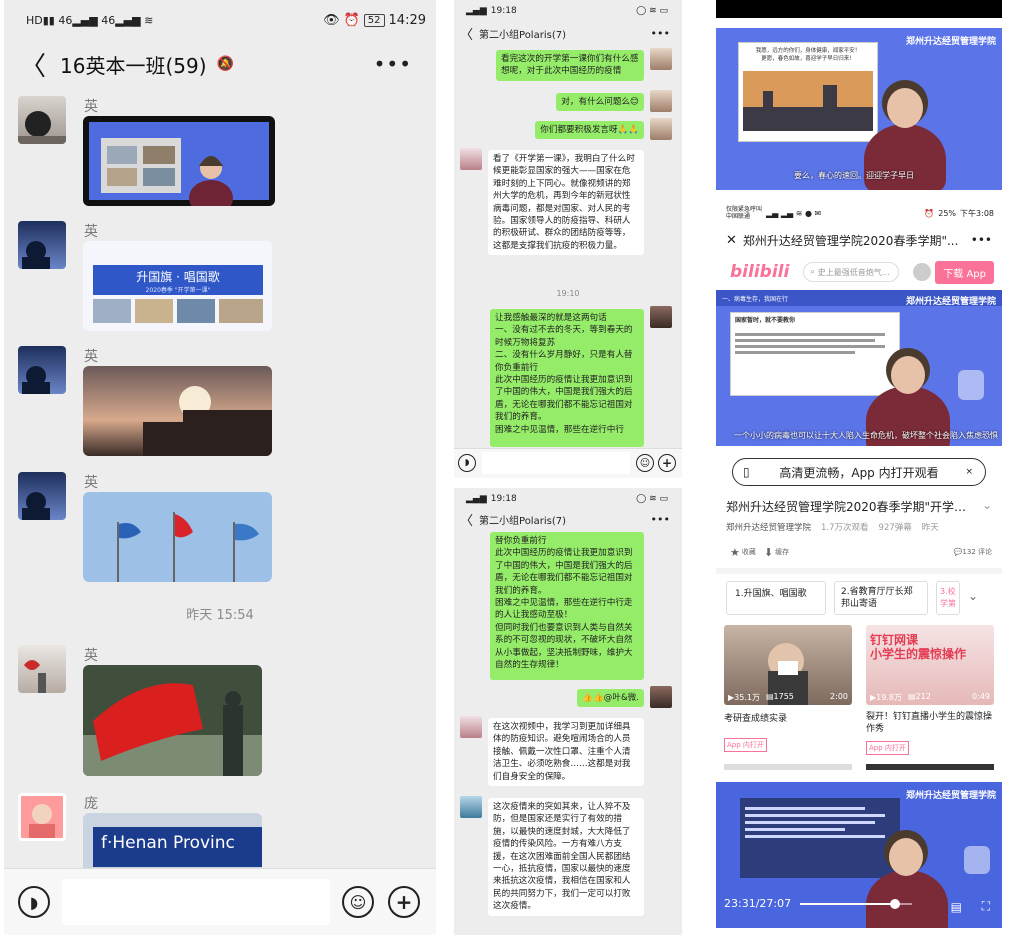 This screenshot has width=1024, height=939. What do you see at coordinates (782, 552) in the screenshot?
I see `cache-label: 缓存` at bounding box center [782, 552].